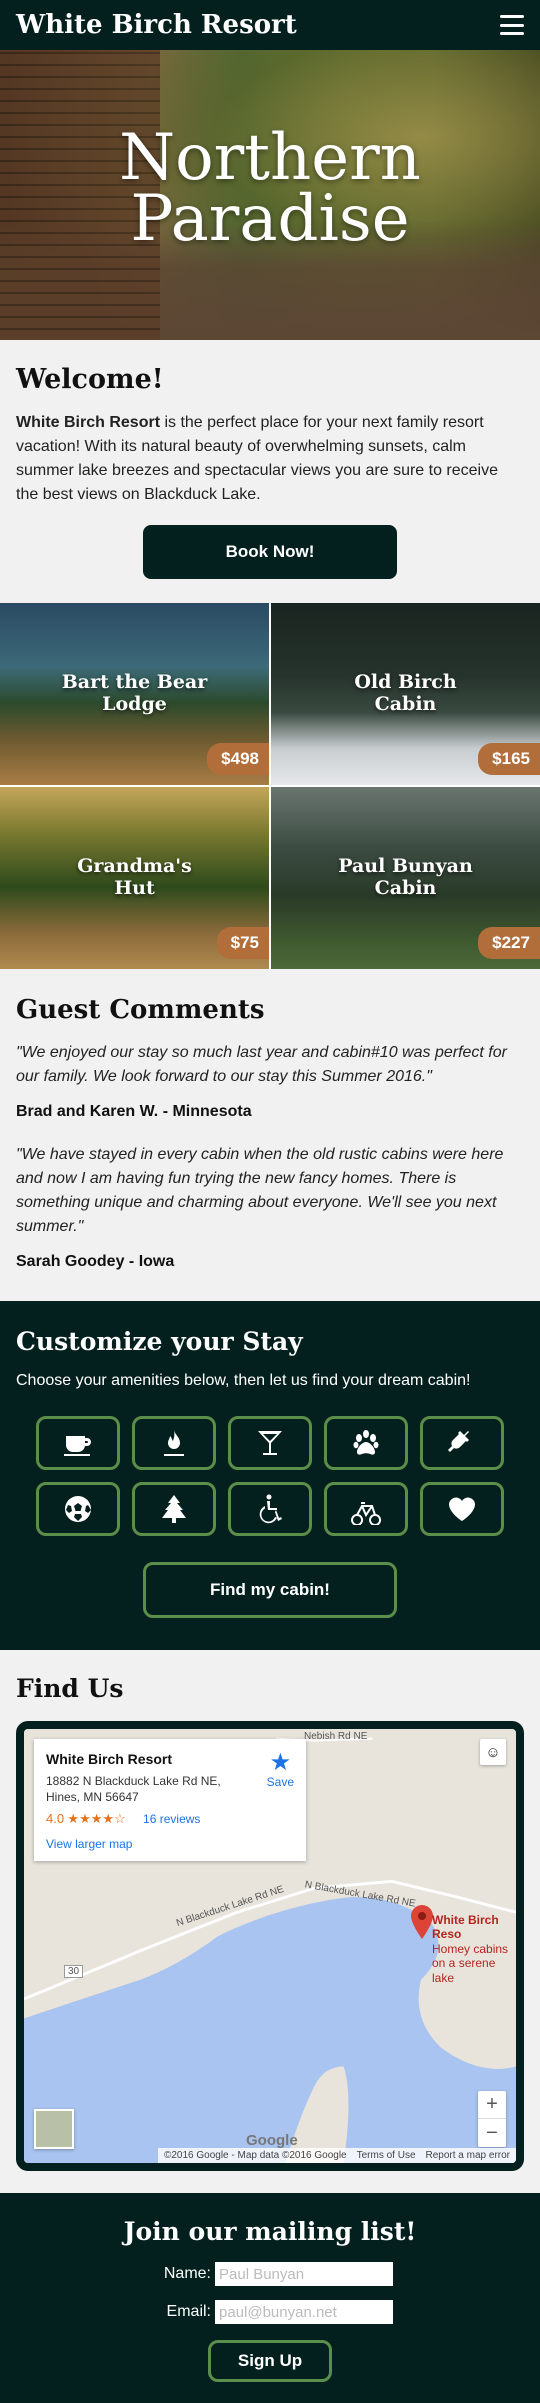  Describe the element at coordinates (70, 1688) in the screenshot. I see `find-us-heading: Find Us` at that location.